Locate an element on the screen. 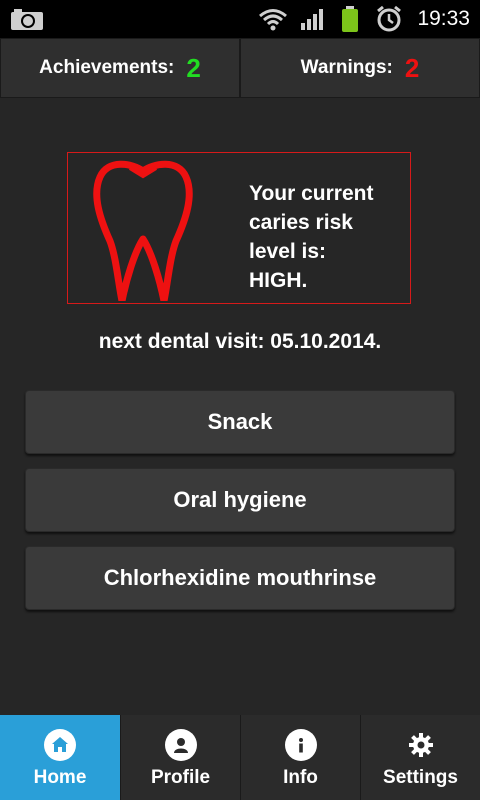 The width and height of the screenshot is (480, 800). risk-line: caries risk is located at coordinates (301, 222).